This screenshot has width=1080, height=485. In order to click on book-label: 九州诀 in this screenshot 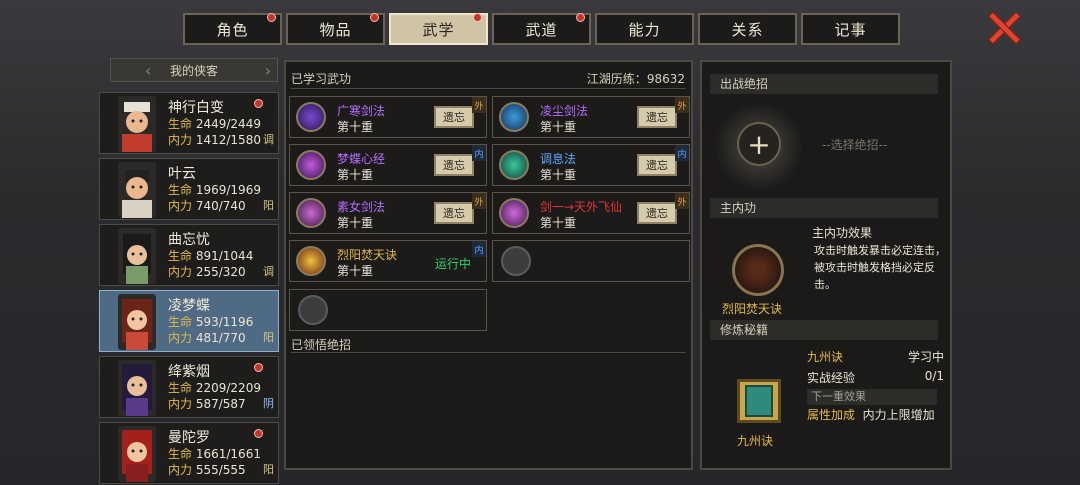, I will do `click(755, 441)`.